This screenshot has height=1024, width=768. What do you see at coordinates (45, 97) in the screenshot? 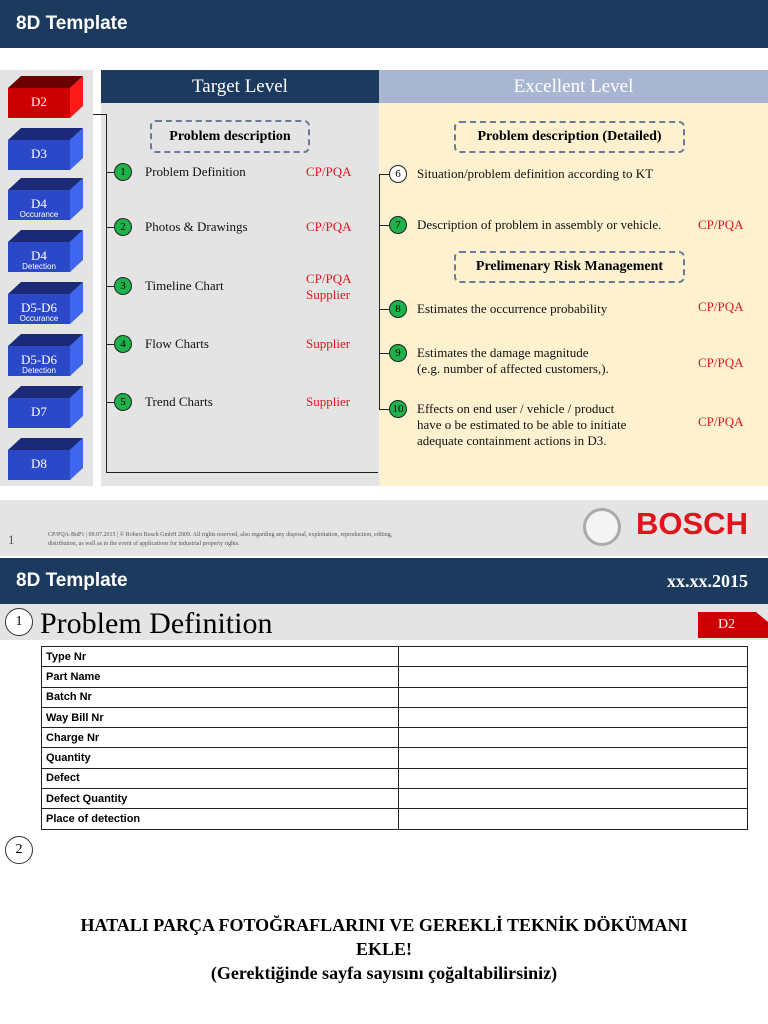
I see `step-d2: D2` at bounding box center [45, 97].